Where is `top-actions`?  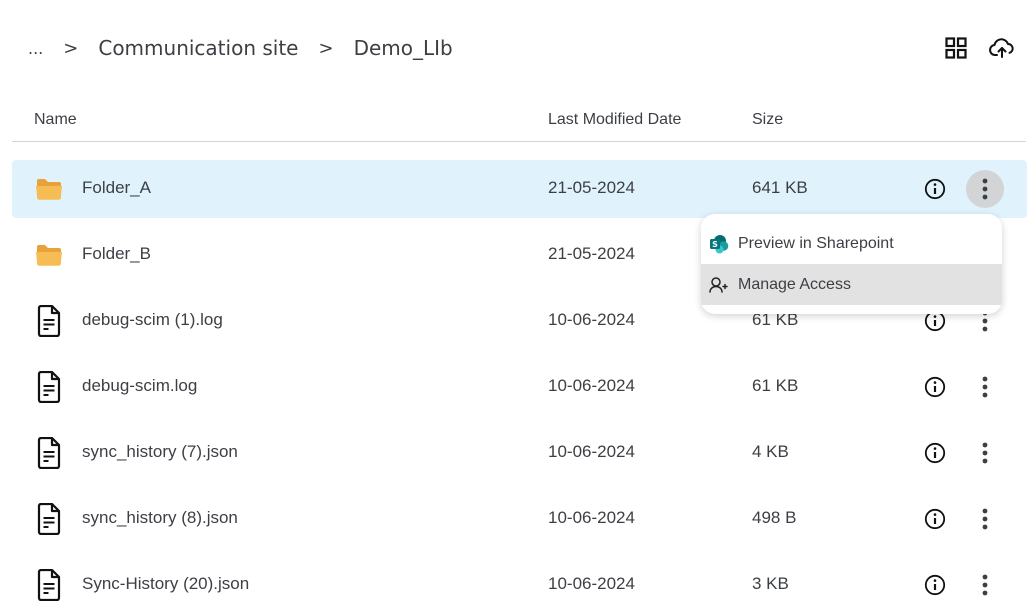
top-actions is located at coordinates (979, 48).